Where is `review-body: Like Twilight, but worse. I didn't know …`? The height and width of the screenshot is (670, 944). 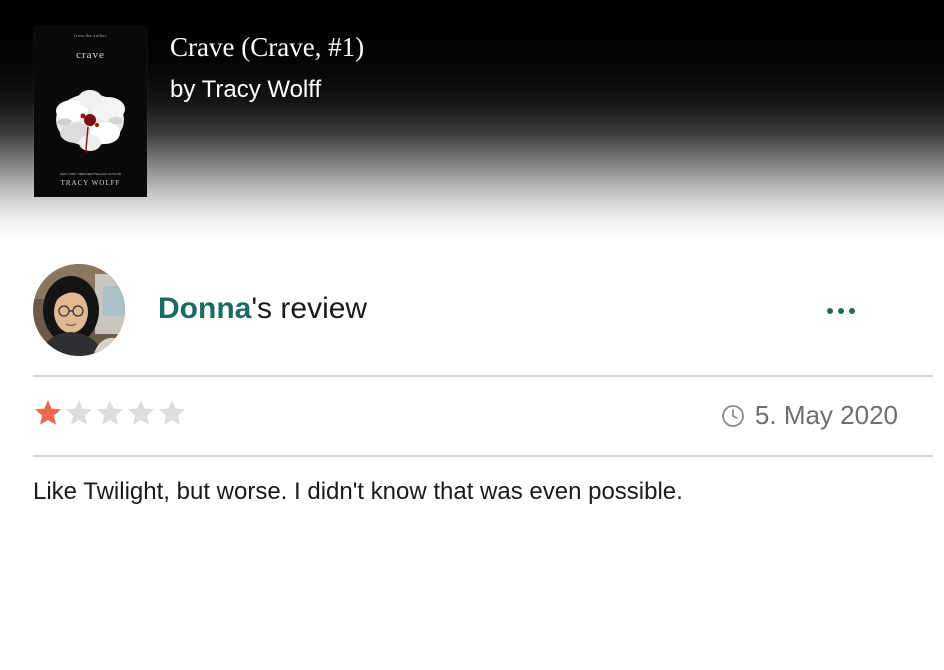
review-body: Like Twilight, but worse. I didn't know … is located at coordinates (358, 491).